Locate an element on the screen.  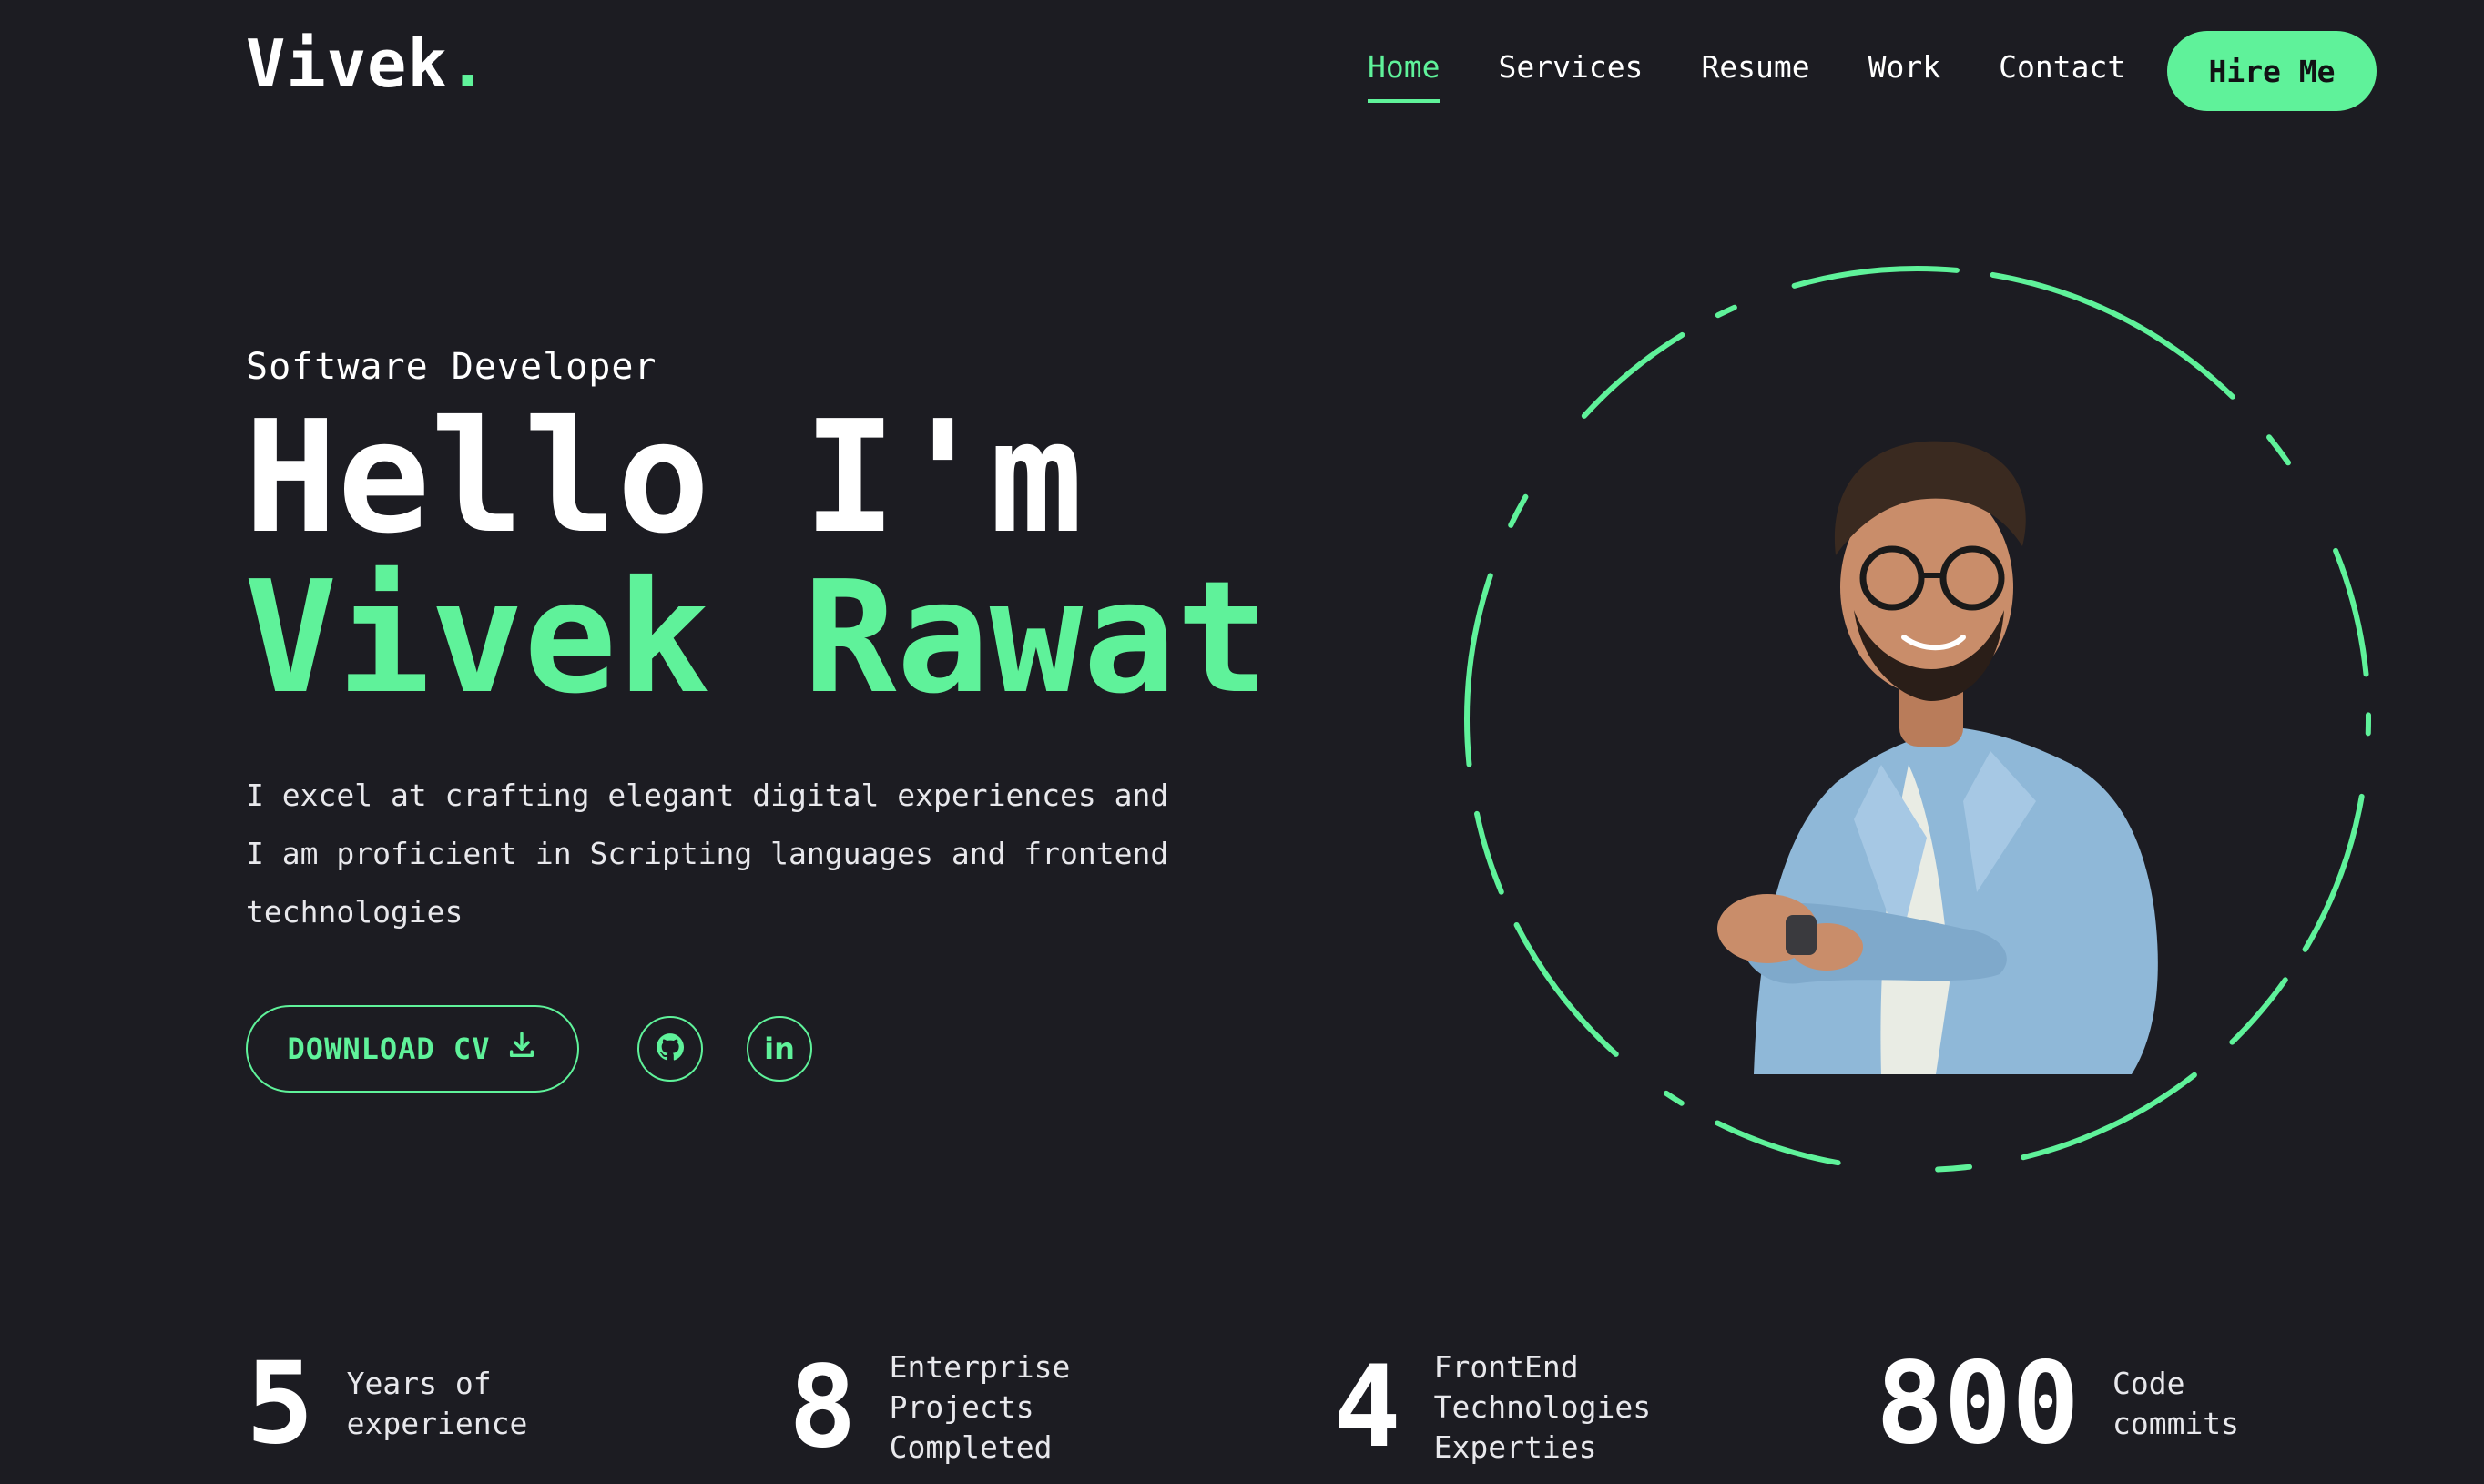
download-cv-button: DOWNLOAD CV is located at coordinates (412, 1049).